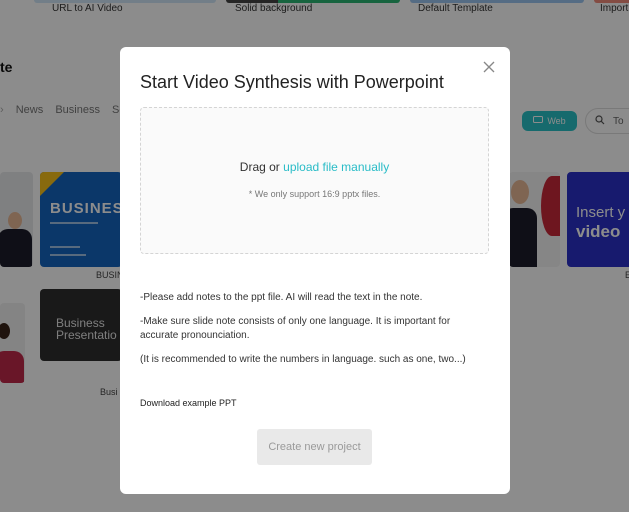 The height and width of the screenshot is (512, 629). What do you see at coordinates (188, 403) in the screenshot?
I see `download-example-link: Download example PPT` at bounding box center [188, 403].